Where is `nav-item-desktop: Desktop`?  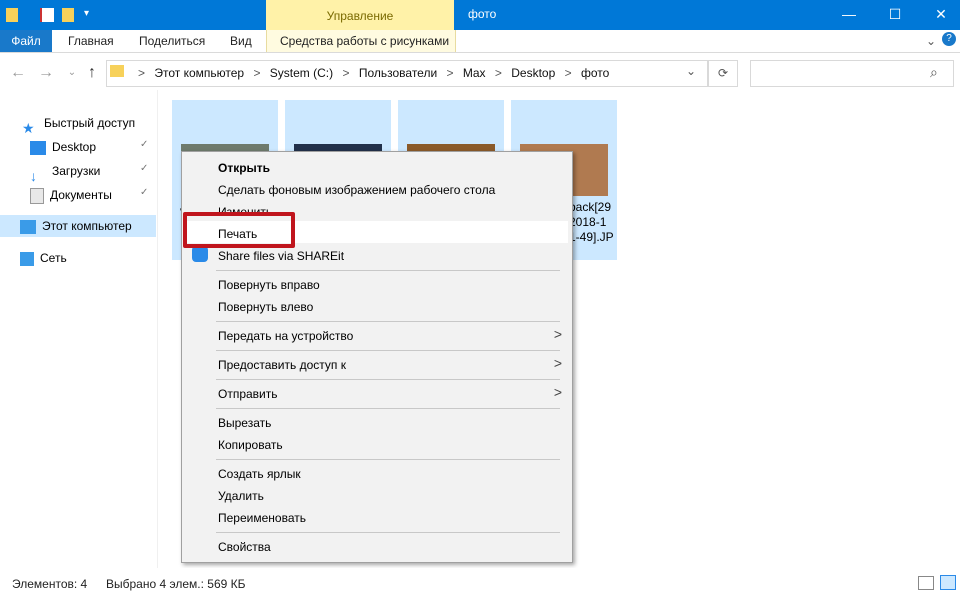 nav-item-desktop: Desktop is located at coordinates (63, 147).